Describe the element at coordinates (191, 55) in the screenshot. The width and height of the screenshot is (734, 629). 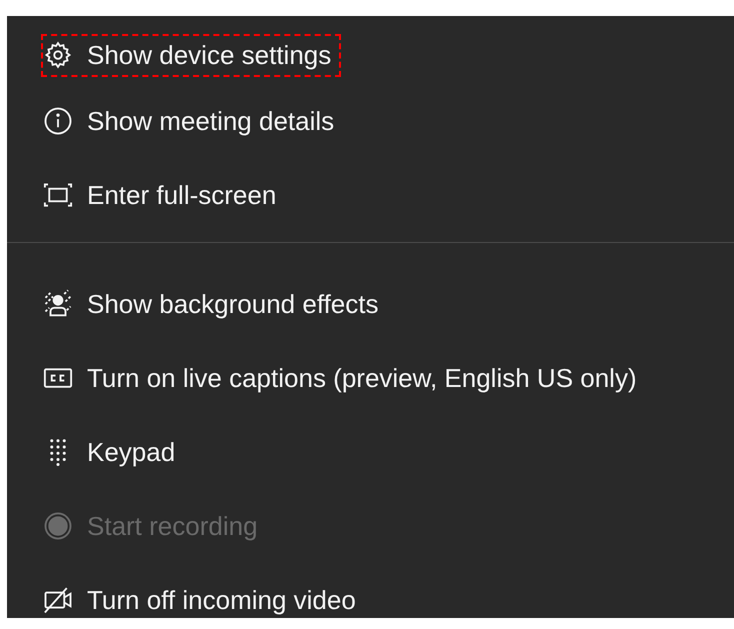
I see `menu-item: Show device settings` at that location.